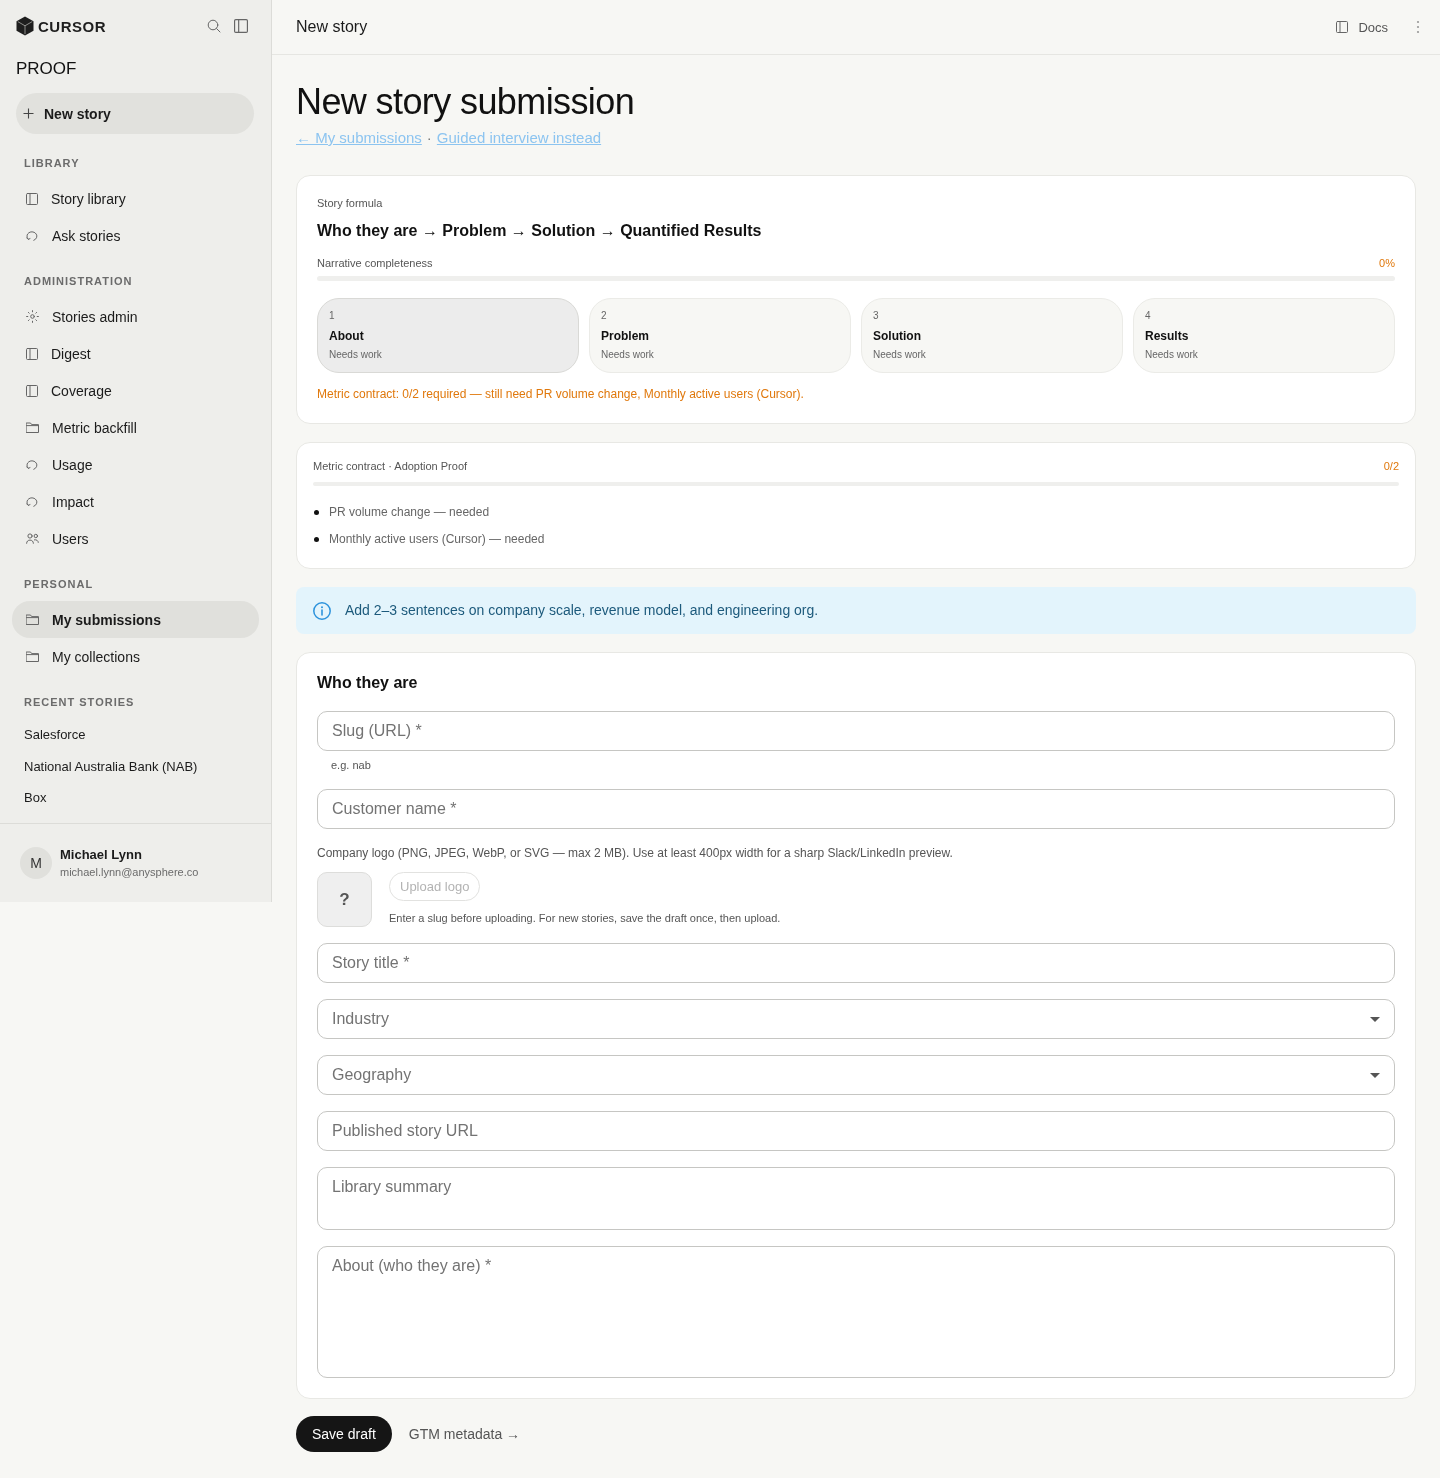 The width and height of the screenshot is (1440, 1478). I want to click on info-message: Add 2–3 sentences on company scale, revenue model, and engineering org., so click(582, 610).